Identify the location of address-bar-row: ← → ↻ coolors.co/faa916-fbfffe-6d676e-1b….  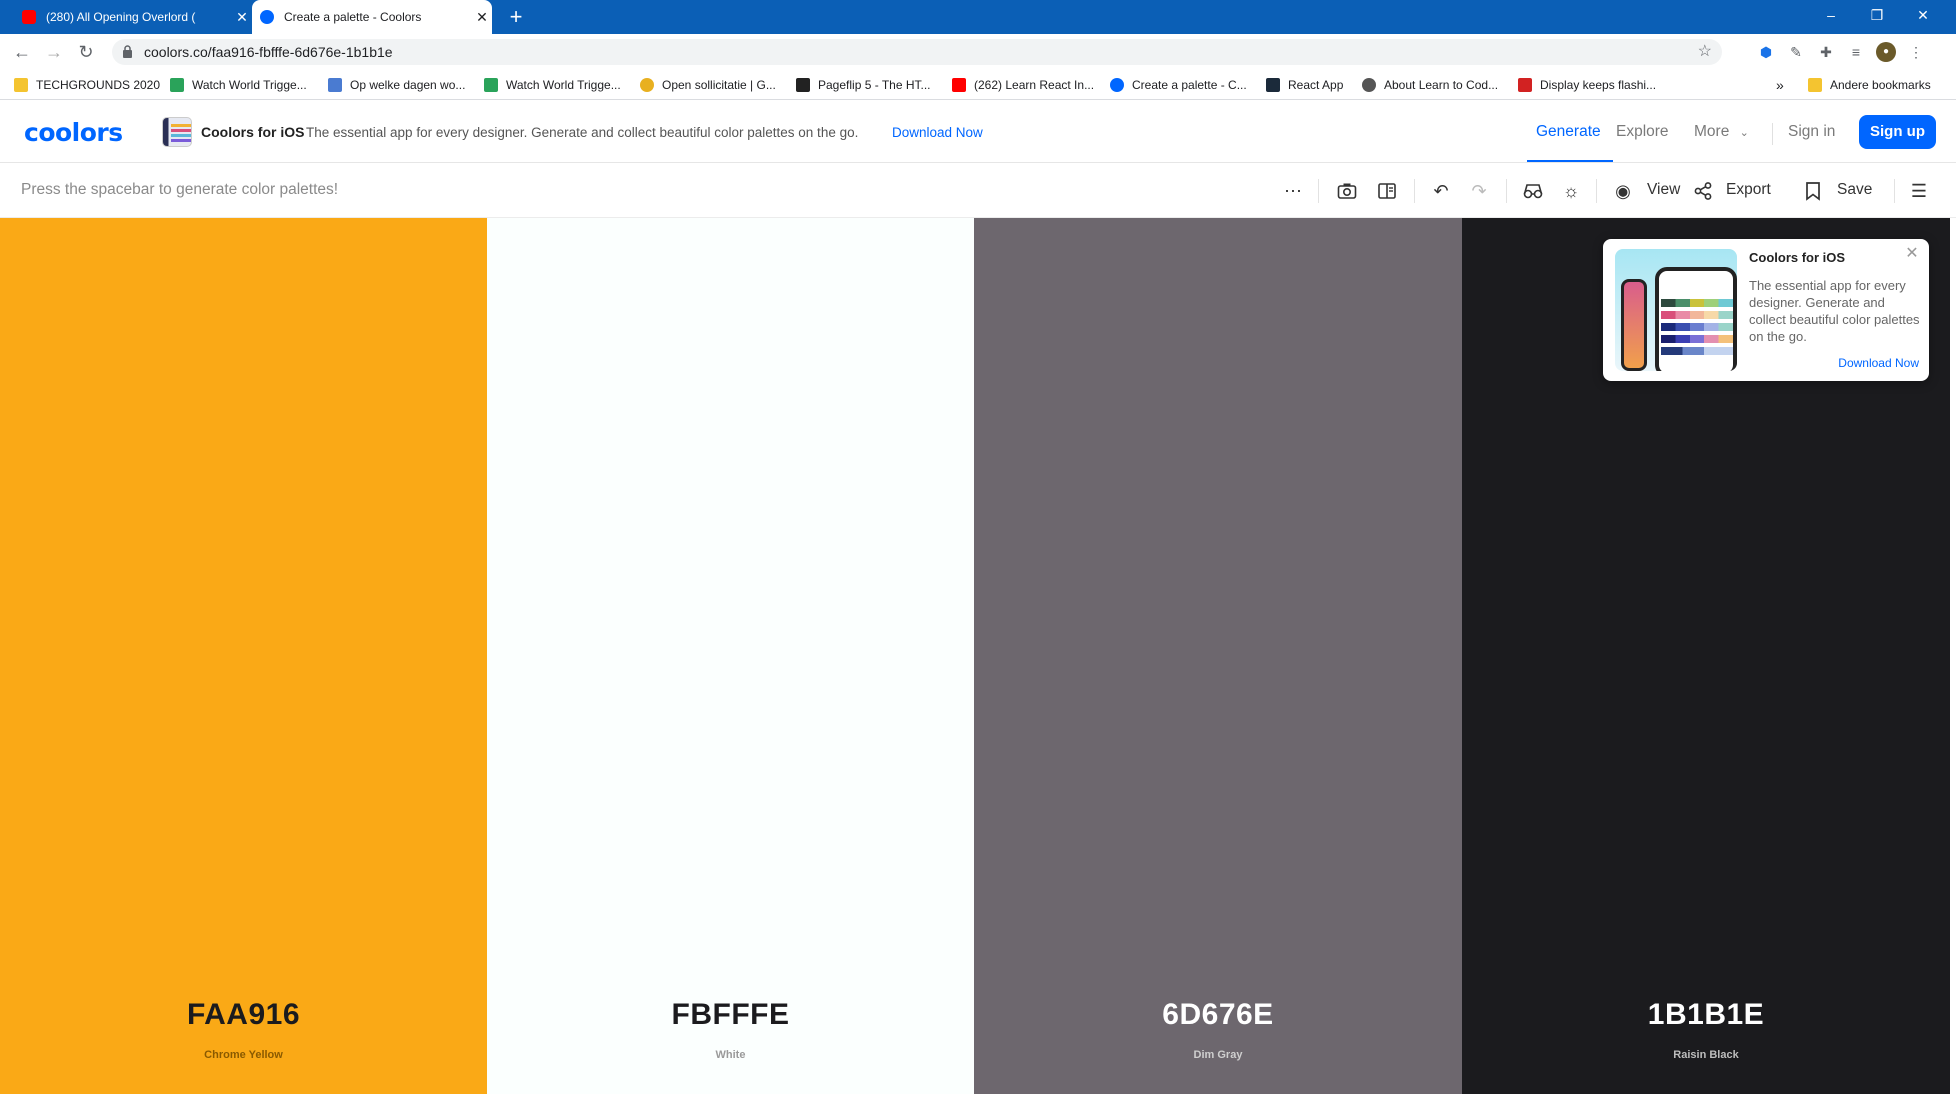
(978, 52).